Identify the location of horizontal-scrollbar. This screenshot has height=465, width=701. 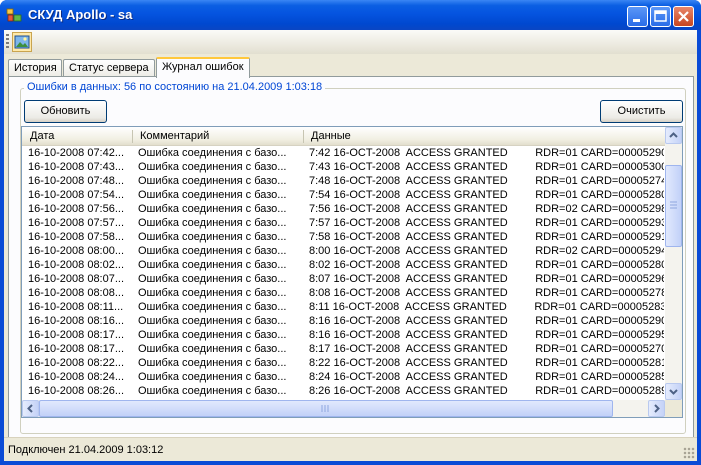
(343, 408).